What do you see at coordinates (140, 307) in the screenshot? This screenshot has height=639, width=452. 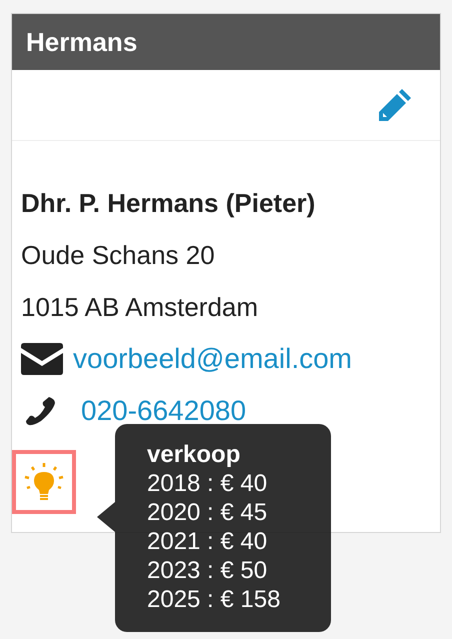 I see `address-line: 1015 AB Amsterdam` at bounding box center [140, 307].